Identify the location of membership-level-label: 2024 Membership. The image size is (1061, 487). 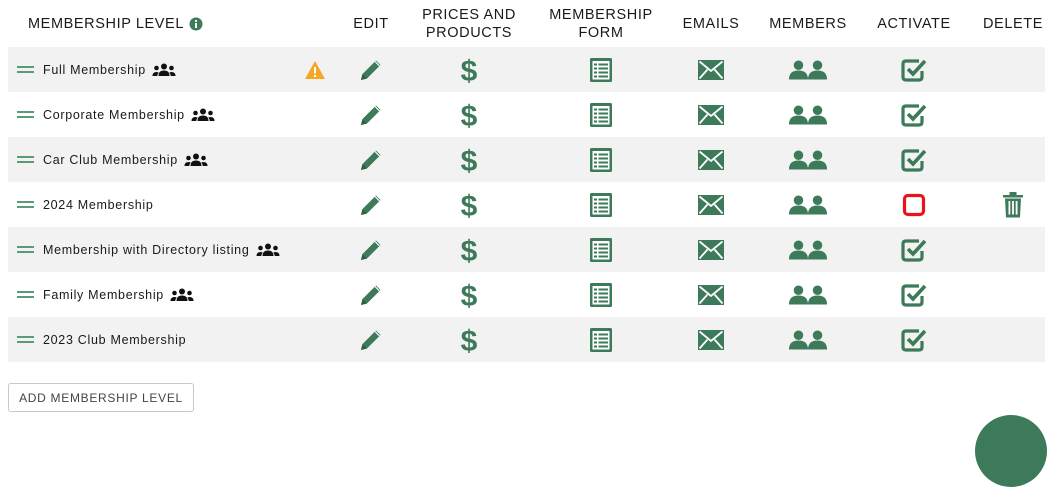
(98, 204).